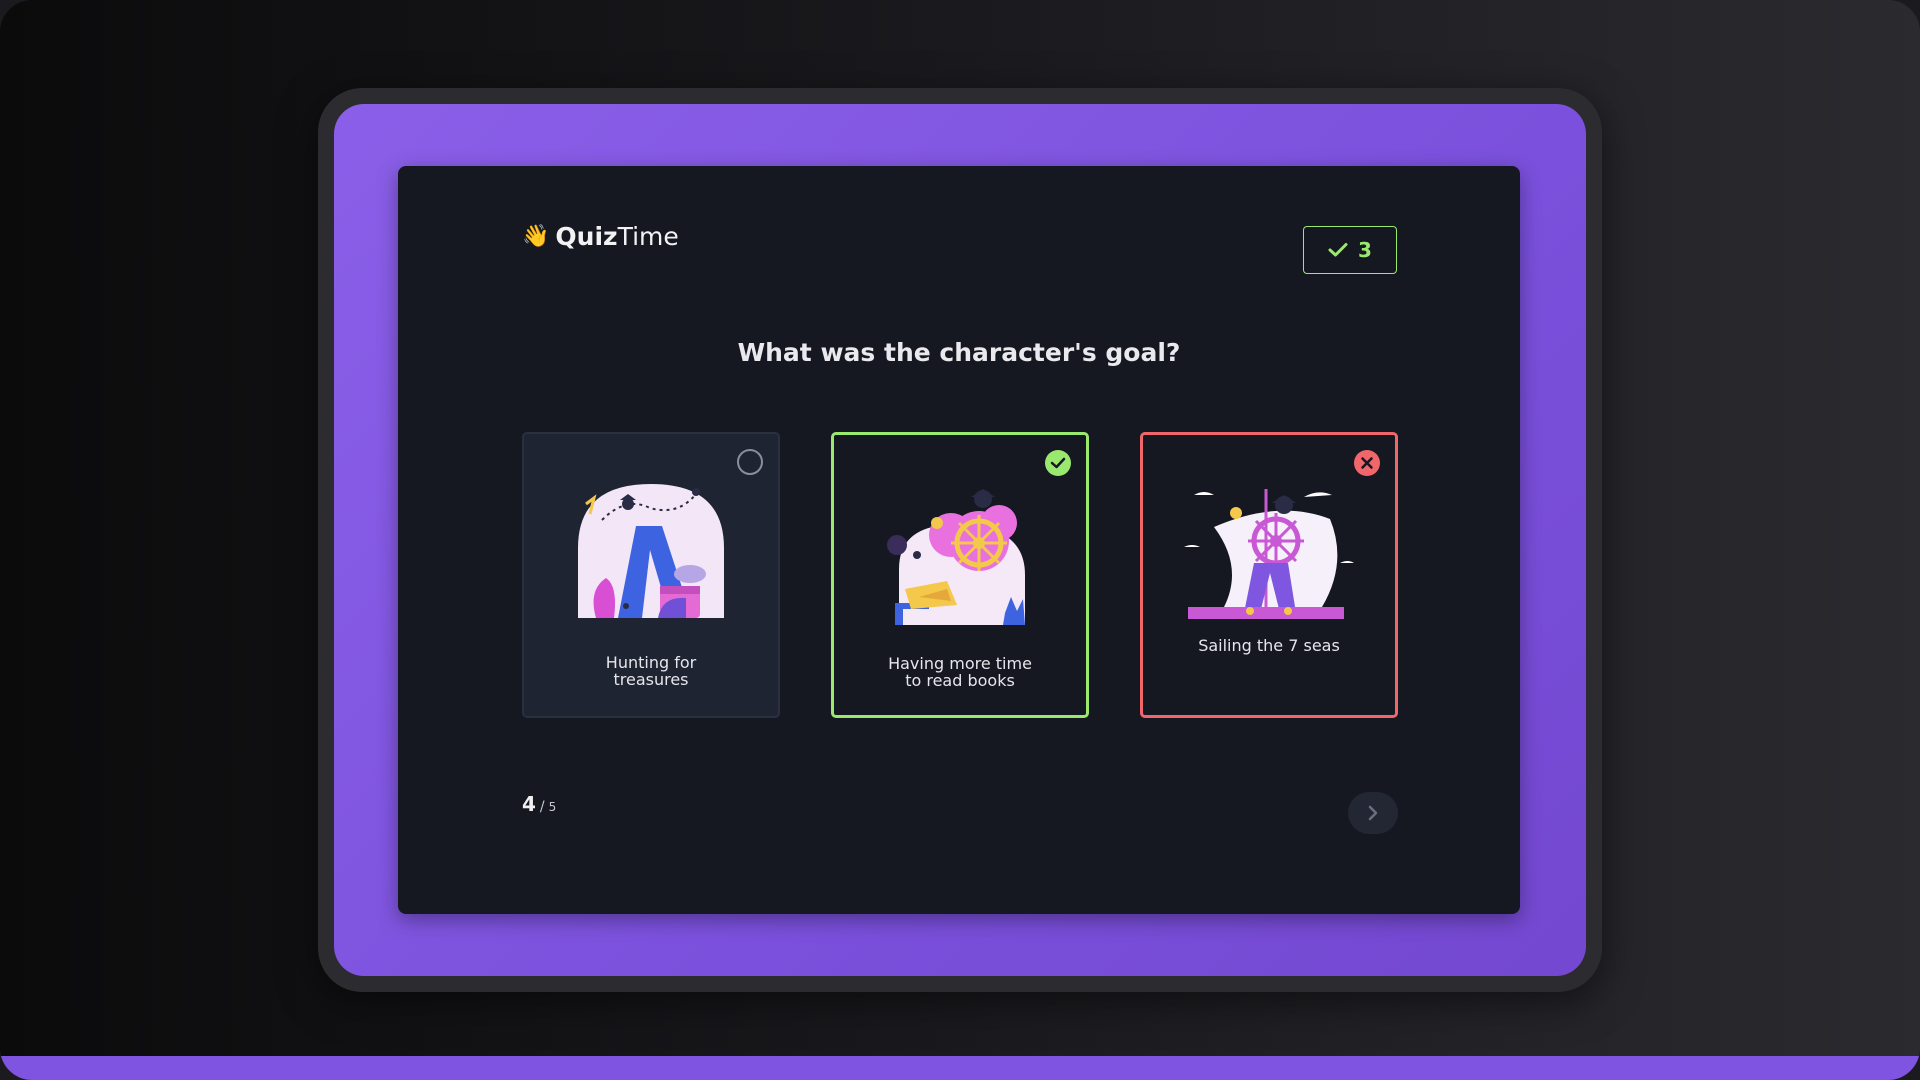  Describe the element at coordinates (1350, 250) in the screenshot. I see `score-badge: 3` at that location.